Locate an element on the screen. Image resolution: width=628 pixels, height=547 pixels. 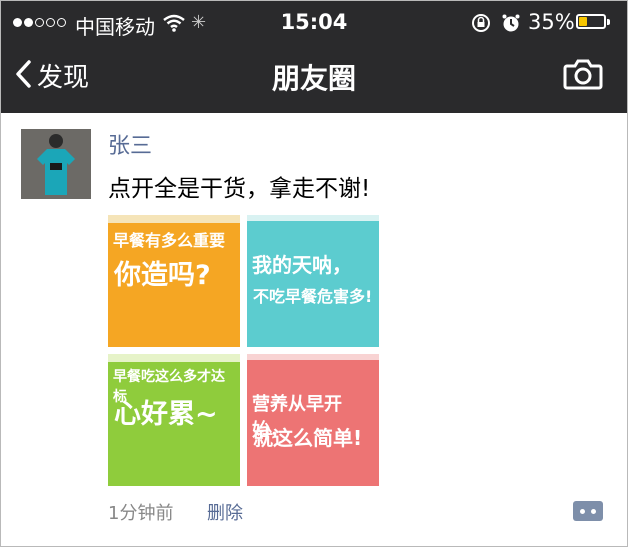
image-1-text-top: 早餐有多么重要 is located at coordinates (169, 240).